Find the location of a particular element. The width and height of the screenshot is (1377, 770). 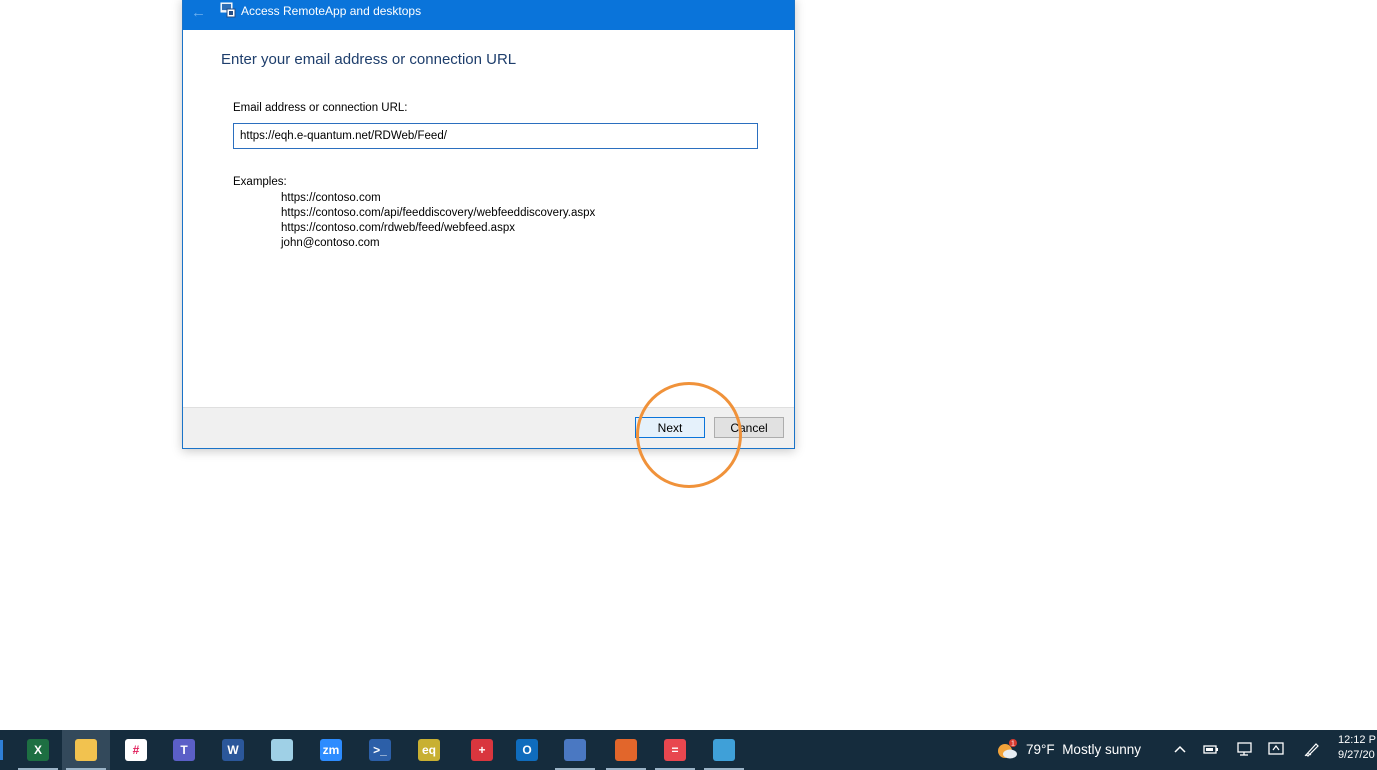

dialog-footer: Next Cancel is located at coordinates (488, 427).